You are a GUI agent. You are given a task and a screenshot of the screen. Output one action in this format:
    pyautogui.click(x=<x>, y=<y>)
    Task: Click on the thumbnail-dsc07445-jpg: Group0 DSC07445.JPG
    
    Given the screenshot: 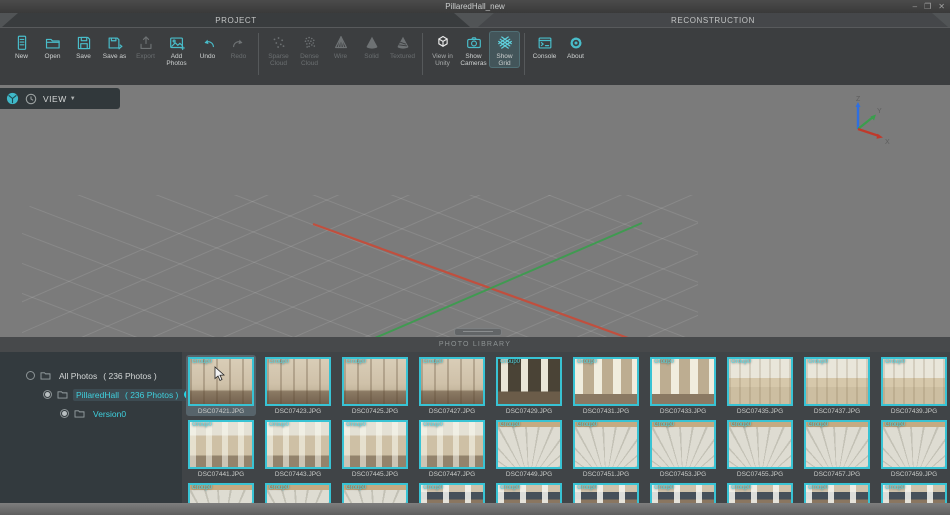 What is the action you would take?
    pyautogui.click(x=375, y=448)
    